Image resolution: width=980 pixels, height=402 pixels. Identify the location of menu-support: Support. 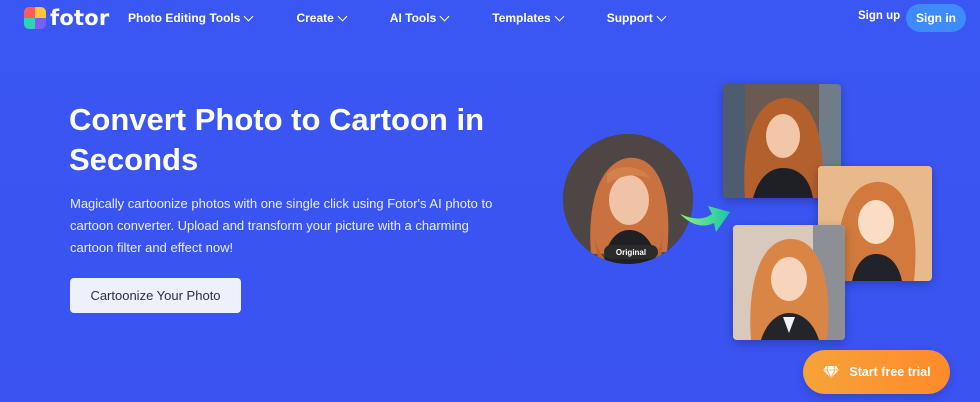
(636, 18).